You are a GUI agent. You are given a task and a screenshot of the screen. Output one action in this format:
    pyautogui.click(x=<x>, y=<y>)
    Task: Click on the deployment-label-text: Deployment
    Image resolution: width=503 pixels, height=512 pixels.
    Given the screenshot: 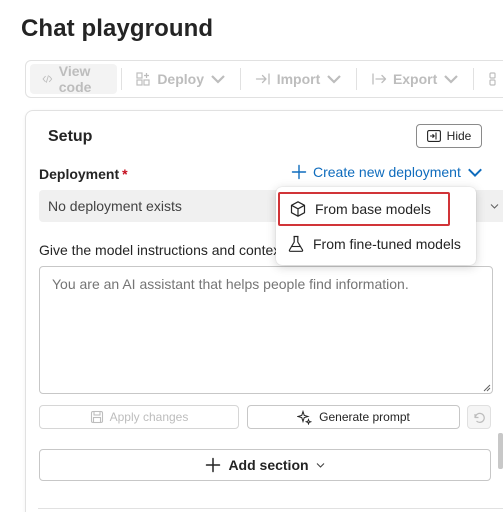 What is the action you would take?
    pyautogui.click(x=79, y=174)
    